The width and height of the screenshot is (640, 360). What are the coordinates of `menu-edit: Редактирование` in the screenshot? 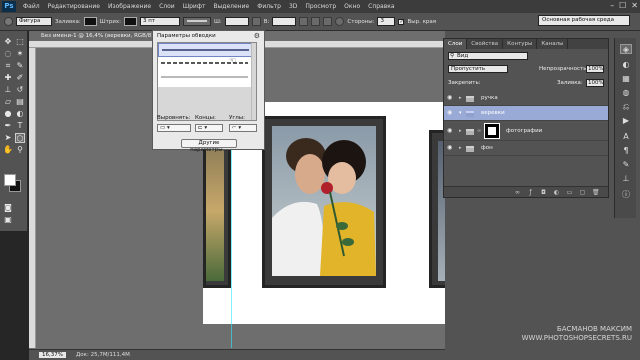 It's located at (74, 6).